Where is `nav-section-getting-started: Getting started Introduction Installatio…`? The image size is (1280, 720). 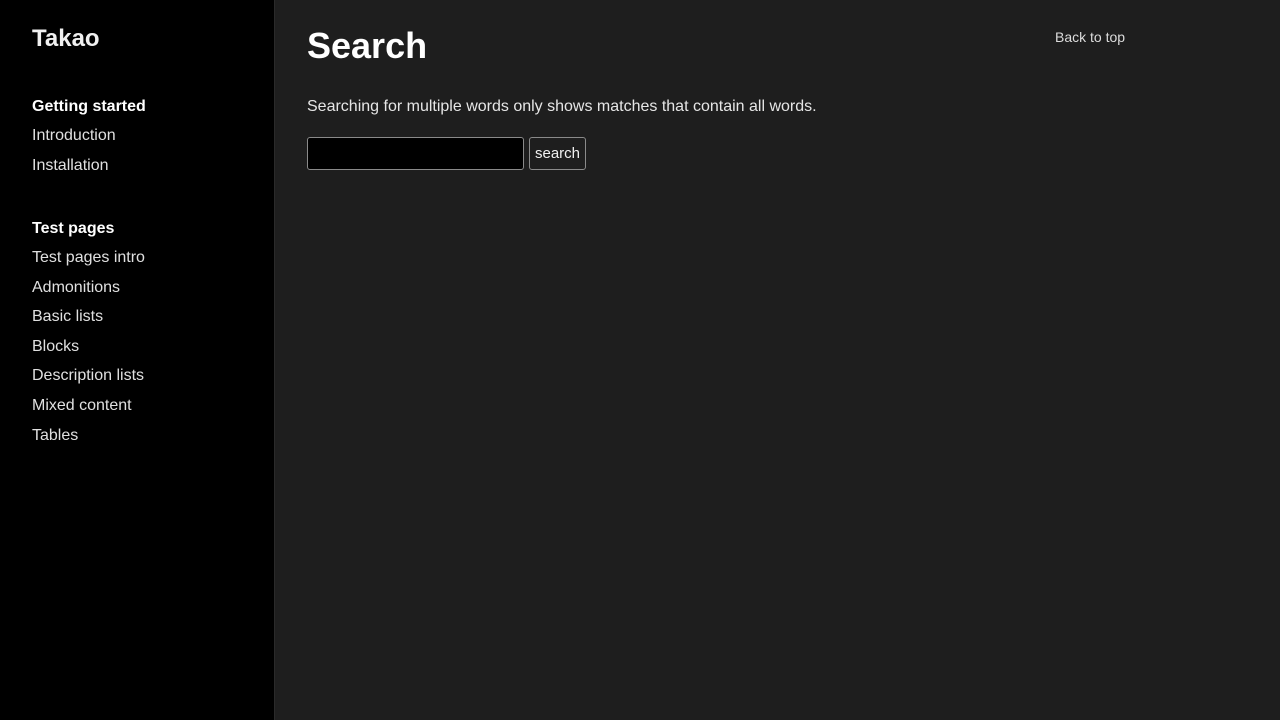
nav-section-getting-started: Getting started Introduction Installatio… is located at coordinates (89, 140).